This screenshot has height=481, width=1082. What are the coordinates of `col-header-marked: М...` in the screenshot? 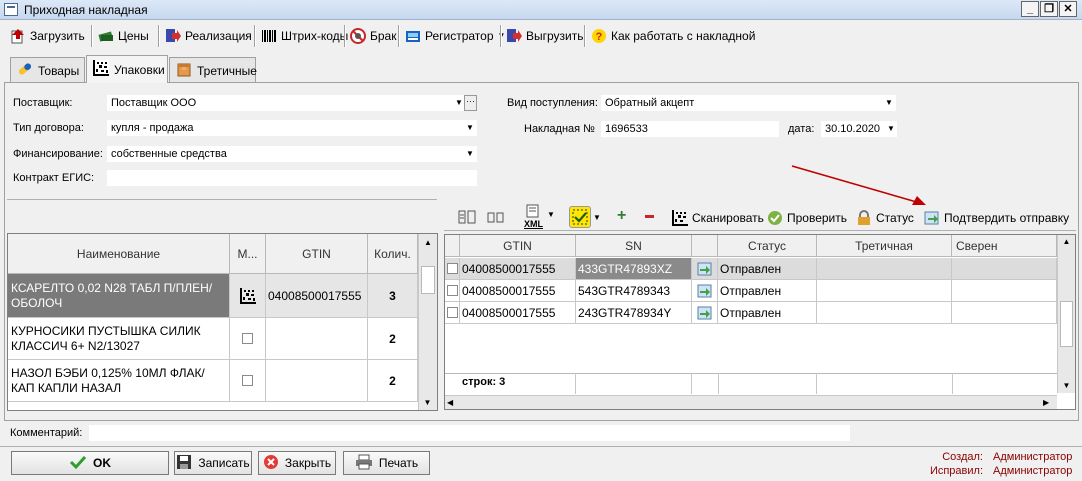 It's located at (248, 254).